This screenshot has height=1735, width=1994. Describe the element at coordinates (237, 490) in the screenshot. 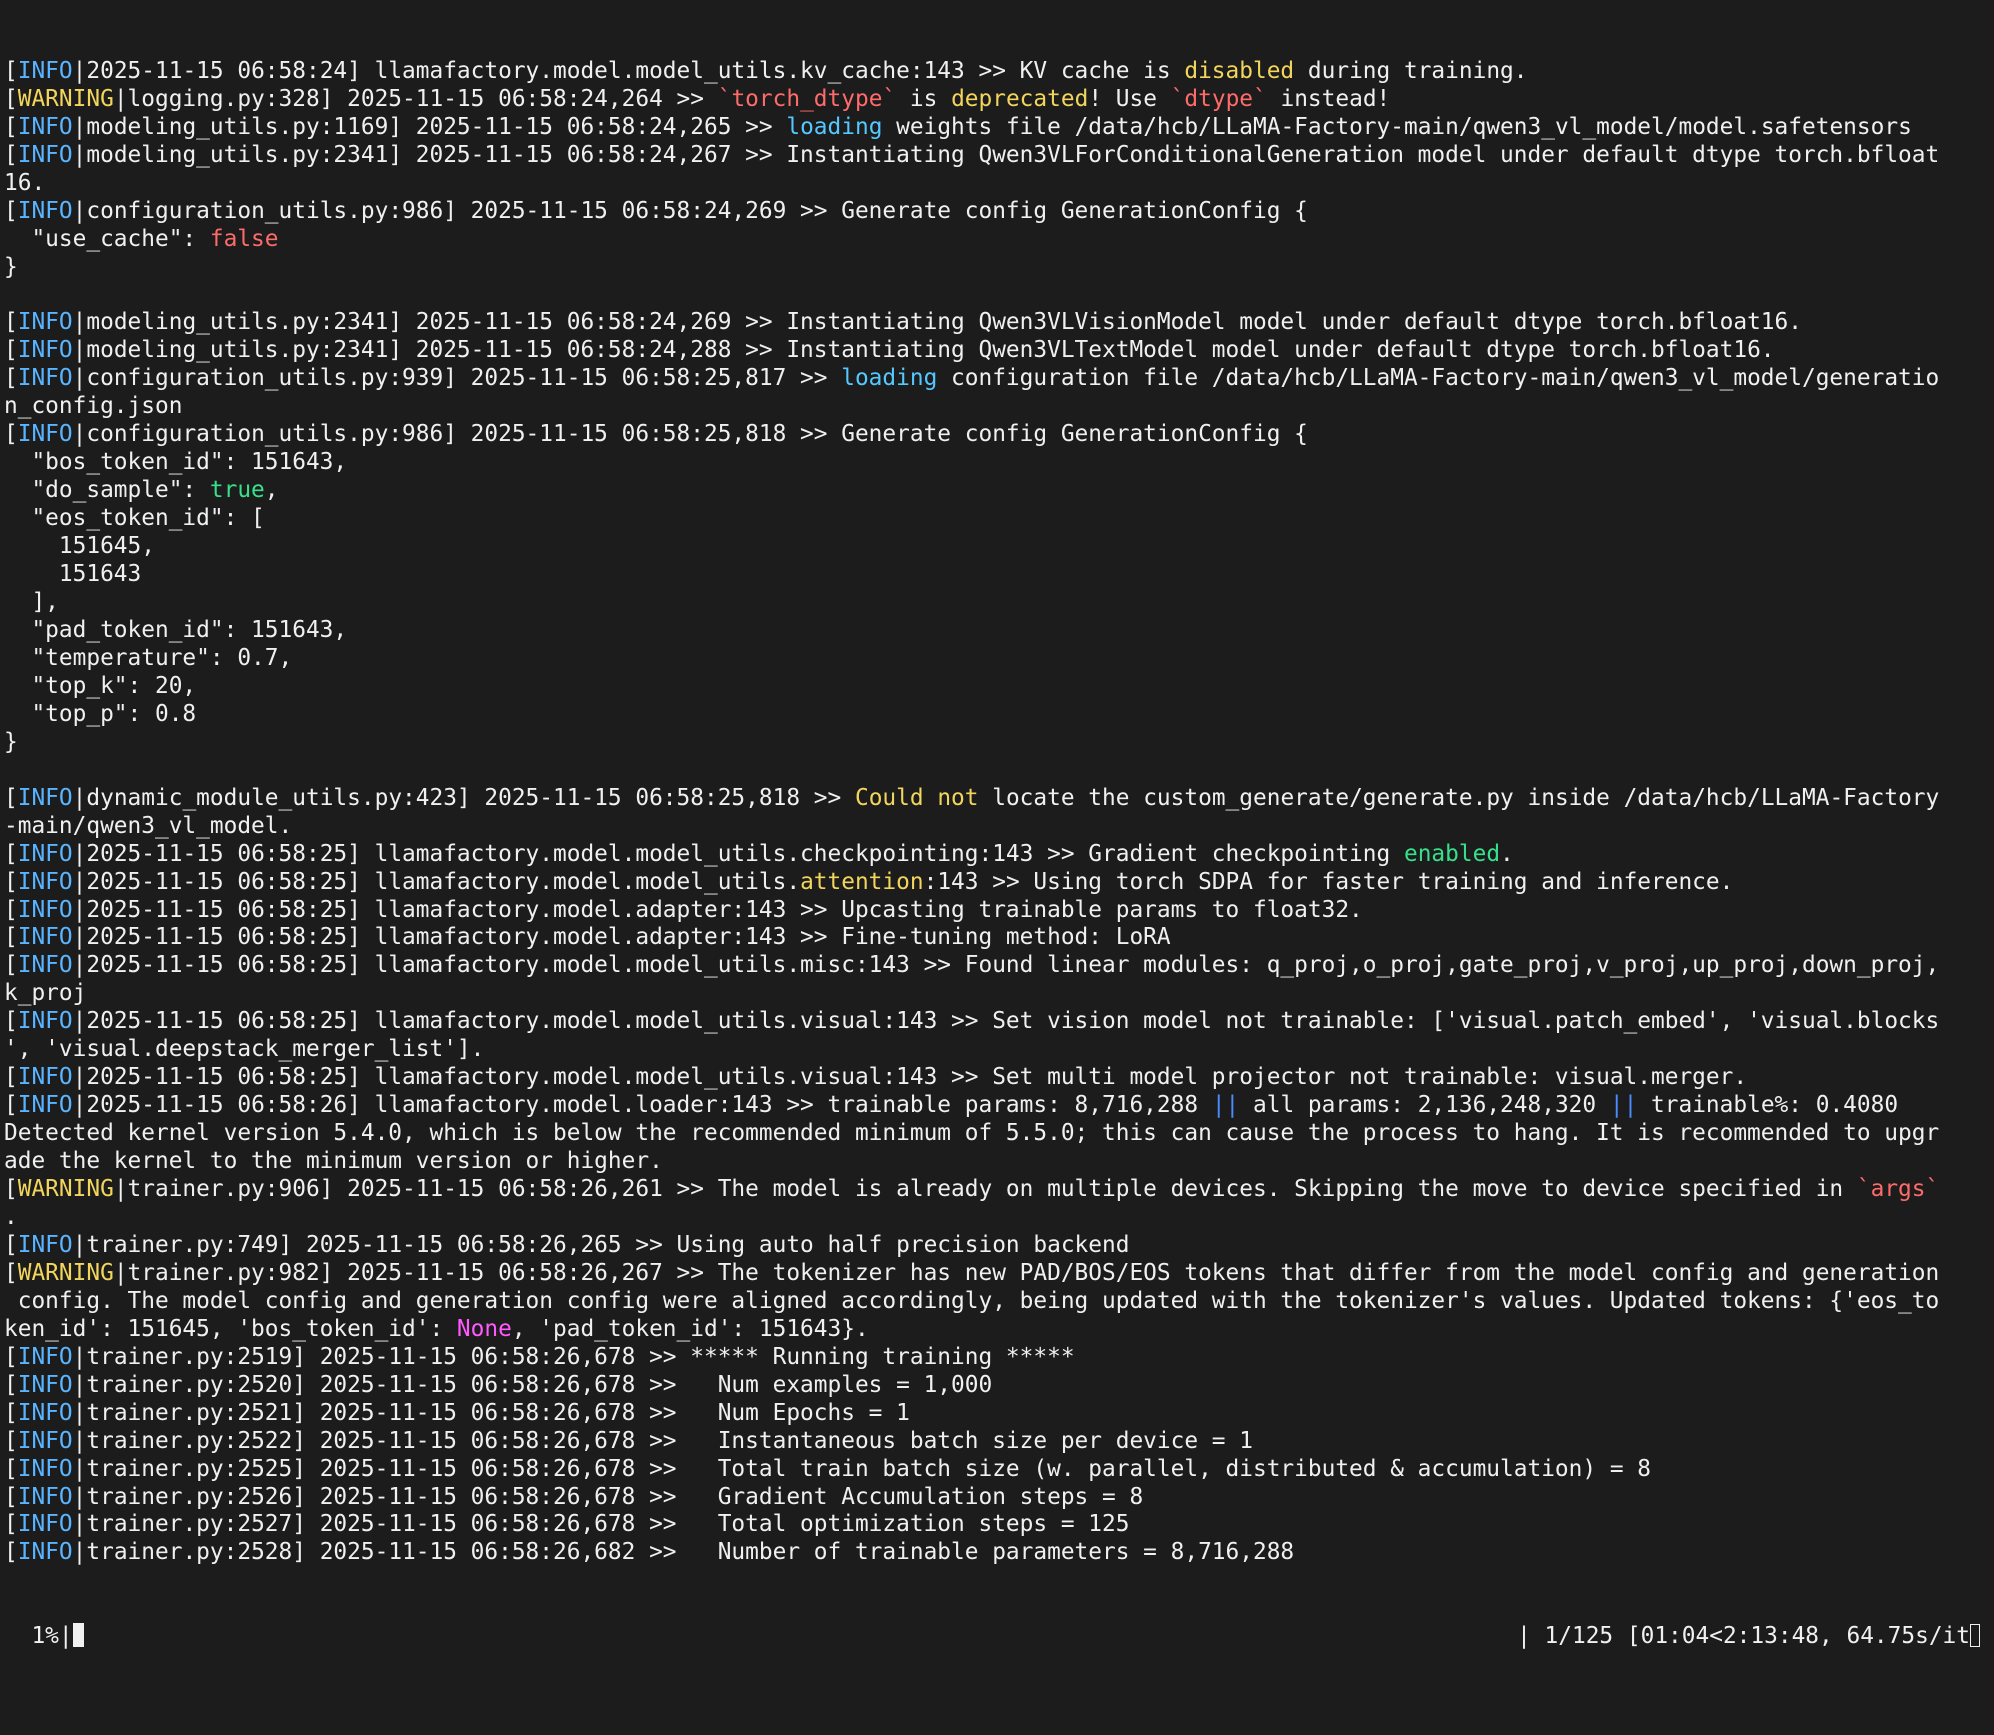

I see `log-highlight: true` at that location.